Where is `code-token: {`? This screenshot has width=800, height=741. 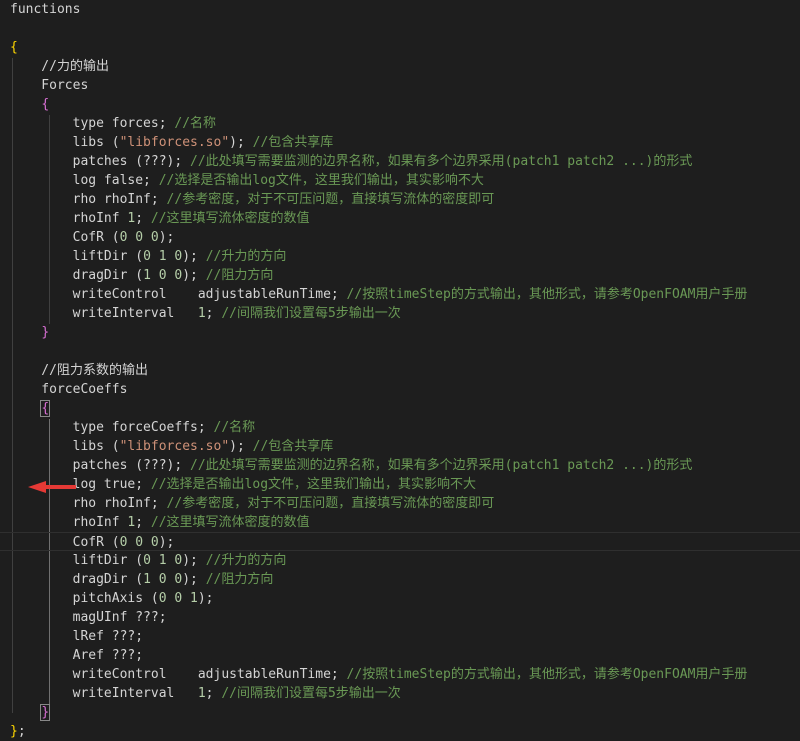 code-token: { is located at coordinates (14, 47).